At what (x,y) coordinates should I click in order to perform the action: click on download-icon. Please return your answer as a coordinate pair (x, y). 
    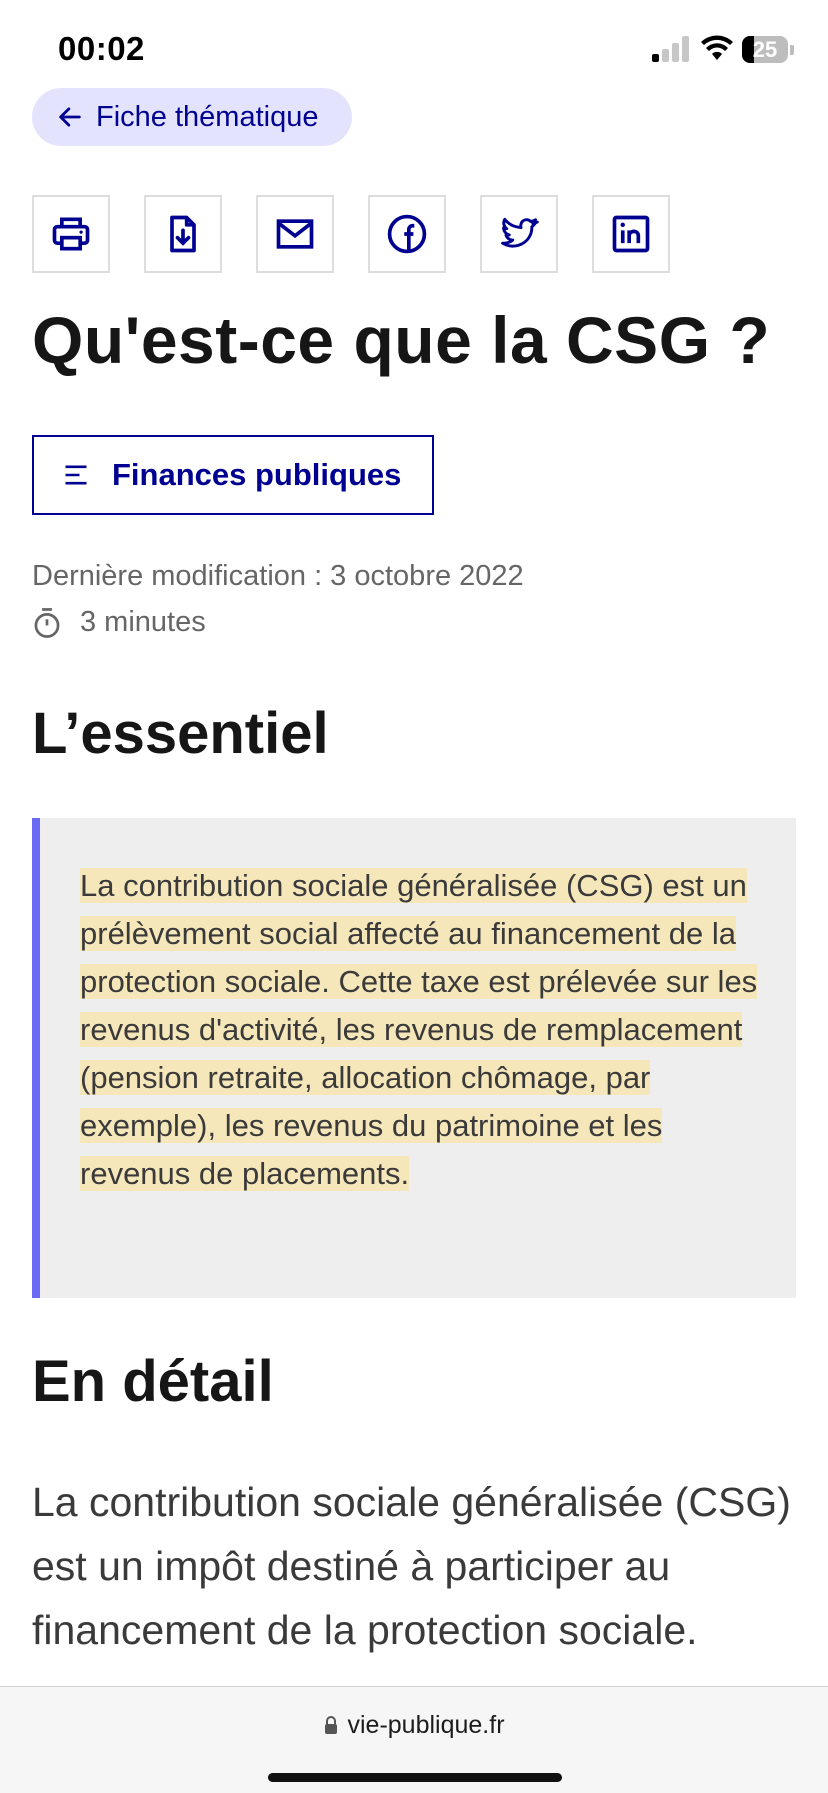
    Looking at the image, I should click on (183, 234).